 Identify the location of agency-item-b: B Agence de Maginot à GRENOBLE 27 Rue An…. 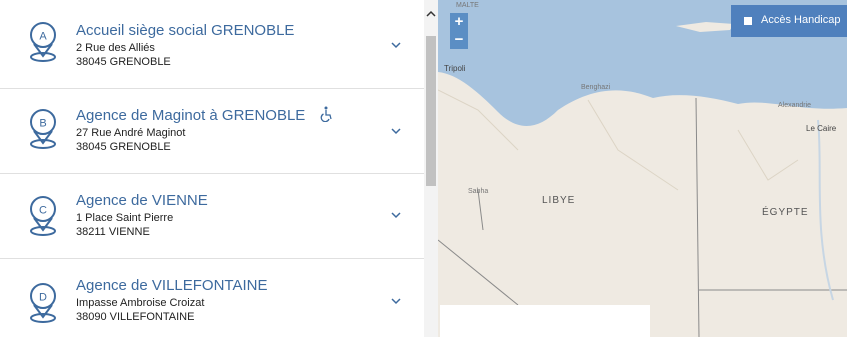
(212, 131).